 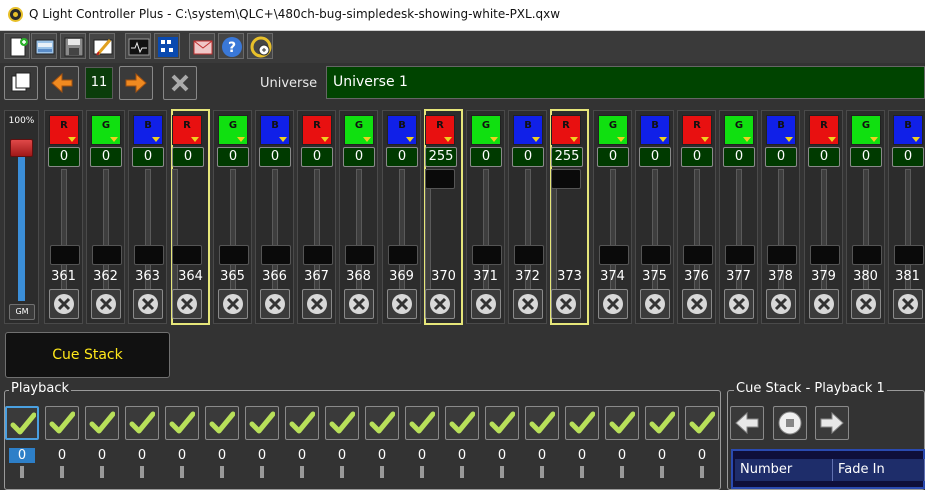 I want to click on playback-1-enable-button, so click(x=22, y=423).